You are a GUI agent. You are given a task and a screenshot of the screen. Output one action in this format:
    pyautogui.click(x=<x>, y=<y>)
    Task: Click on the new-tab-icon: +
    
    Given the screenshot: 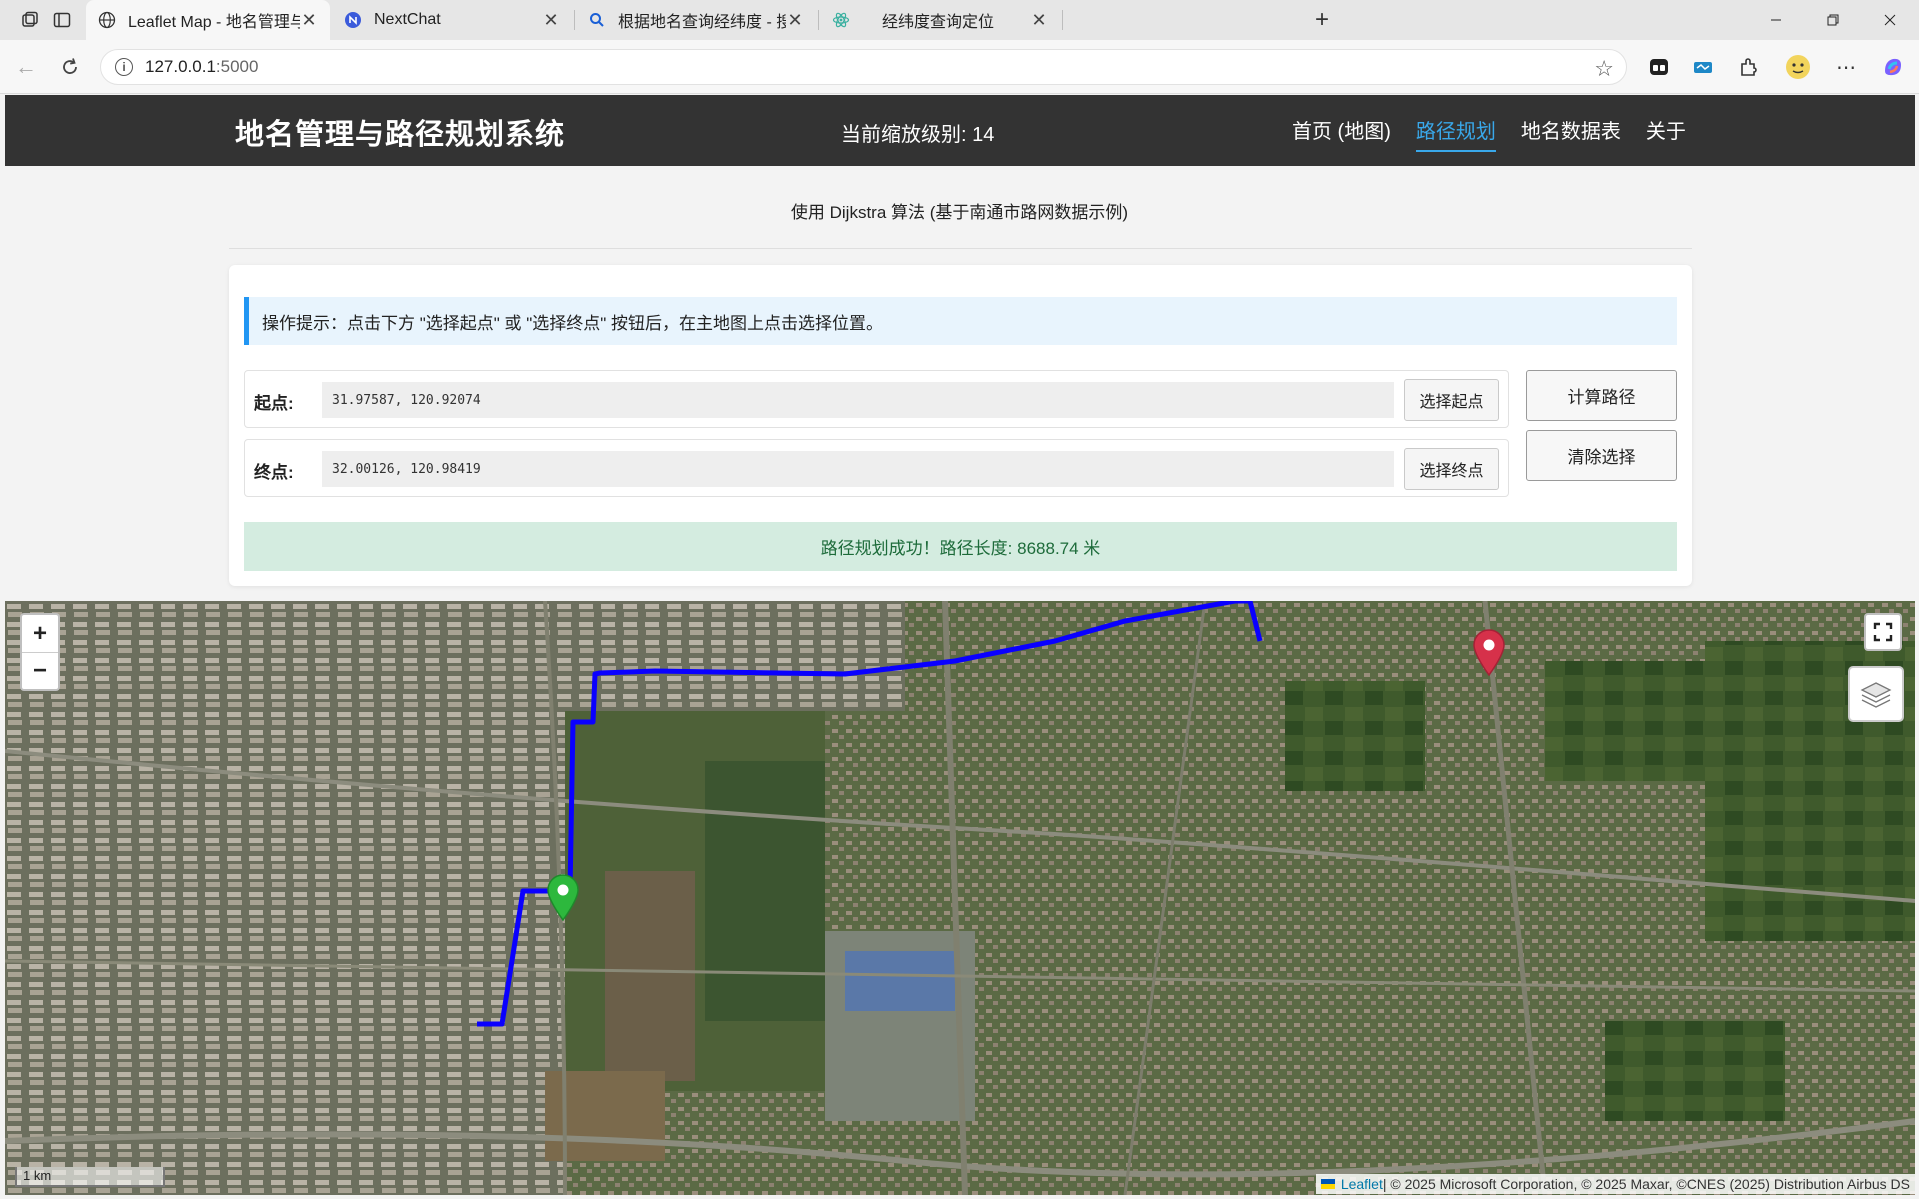 What is the action you would take?
    pyautogui.click(x=1322, y=20)
    